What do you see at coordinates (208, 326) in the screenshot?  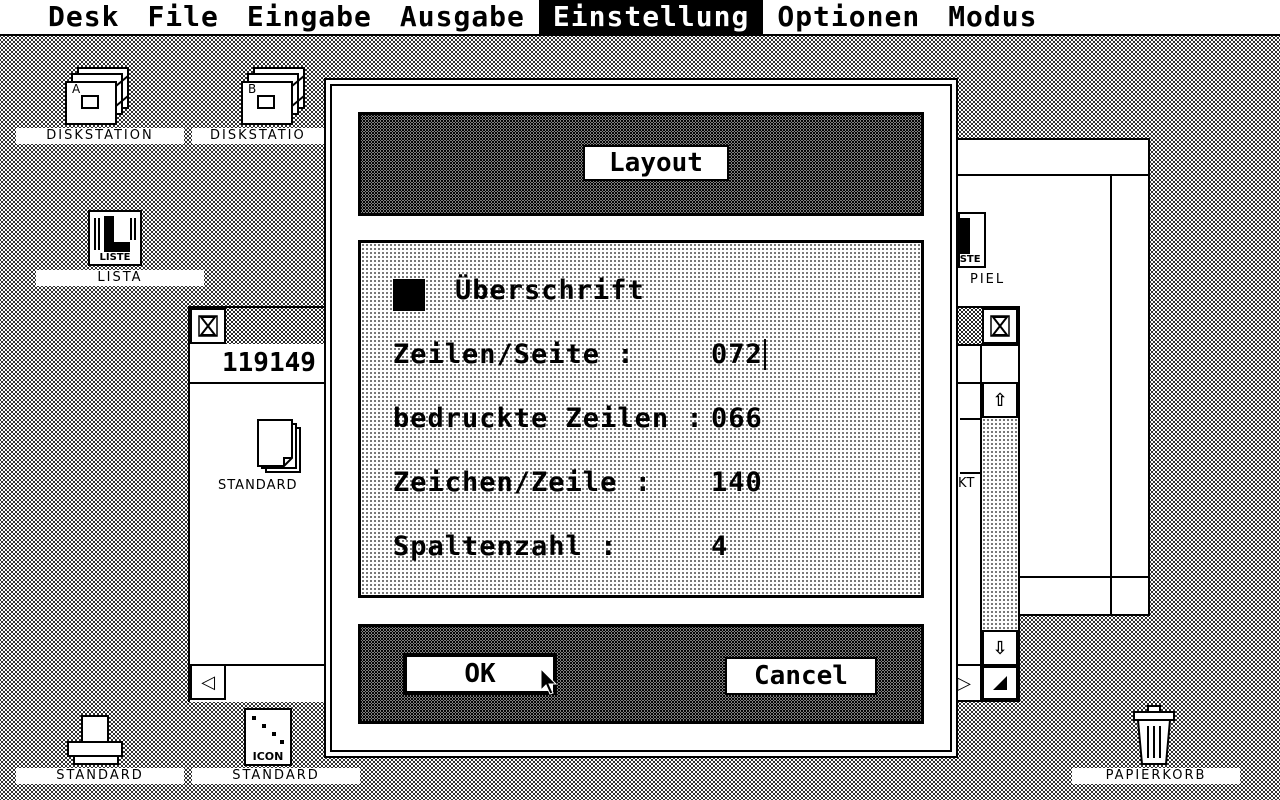 I see `close-box-icon` at bounding box center [208, 326].